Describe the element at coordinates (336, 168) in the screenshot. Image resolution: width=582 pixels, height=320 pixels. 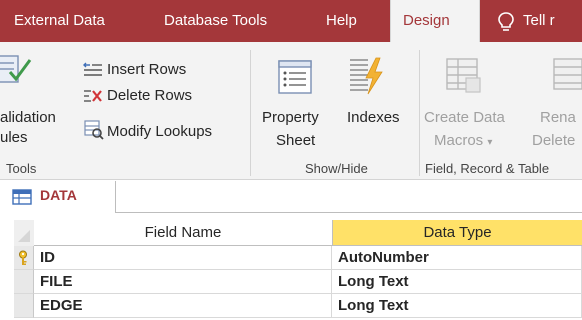
I see `show-hide-group-label: Show/Hide` at that location.